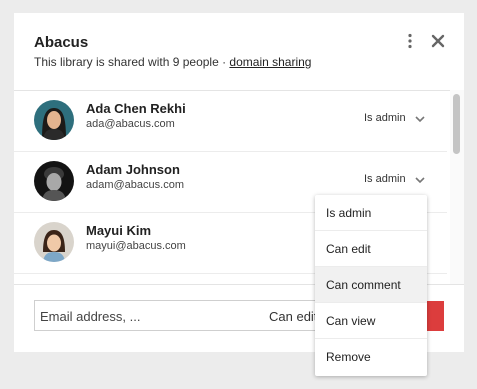  What do you see at coordinates (133, 169) in the screenshot?
I see `member-name: Adam Johnson` at bounding box center [133, 169].